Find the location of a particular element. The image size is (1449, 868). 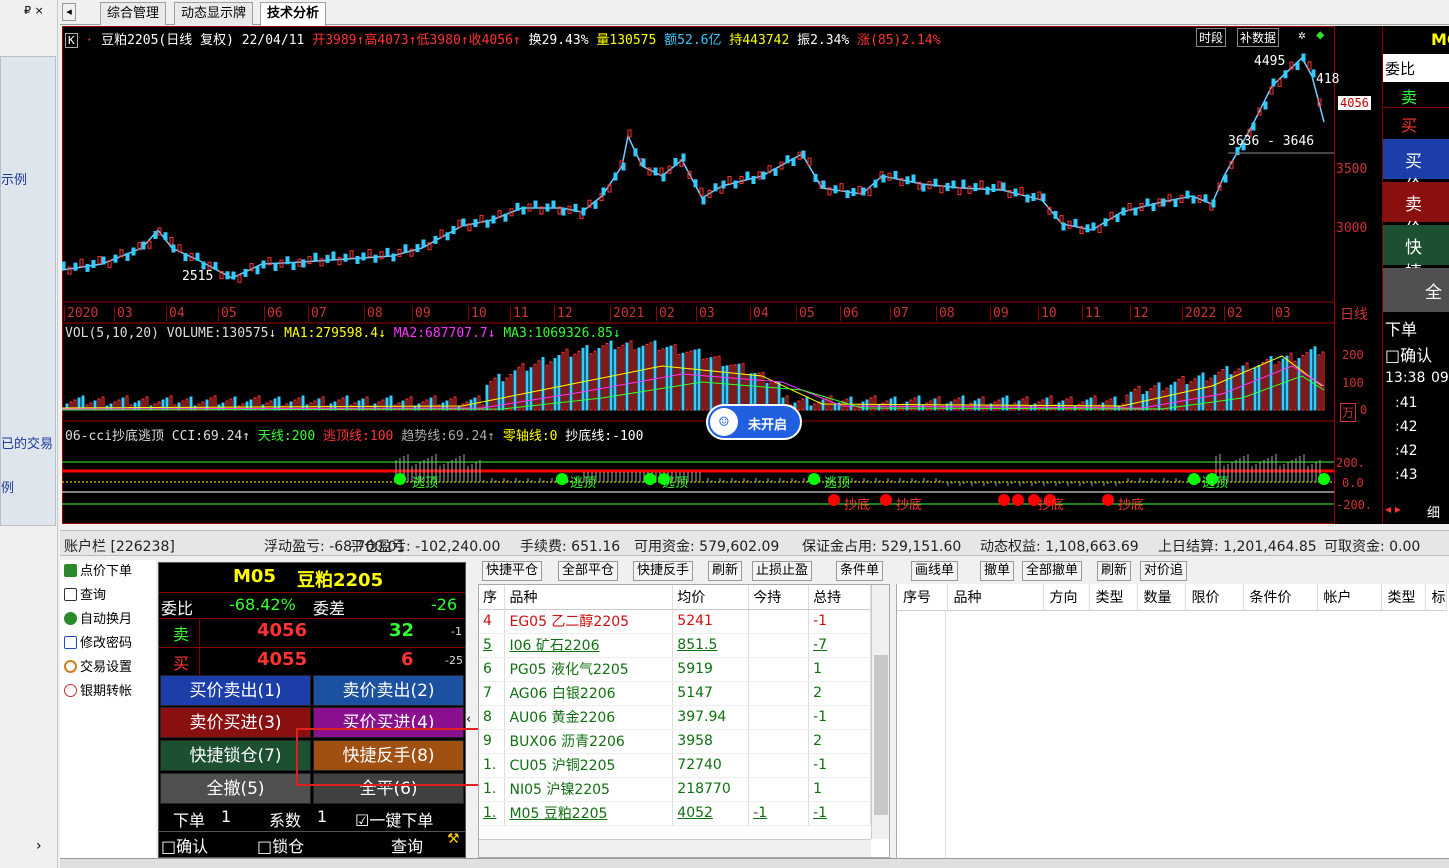

menu-item-trade-settings: 交易设置 is located at coordinates (98, 668).